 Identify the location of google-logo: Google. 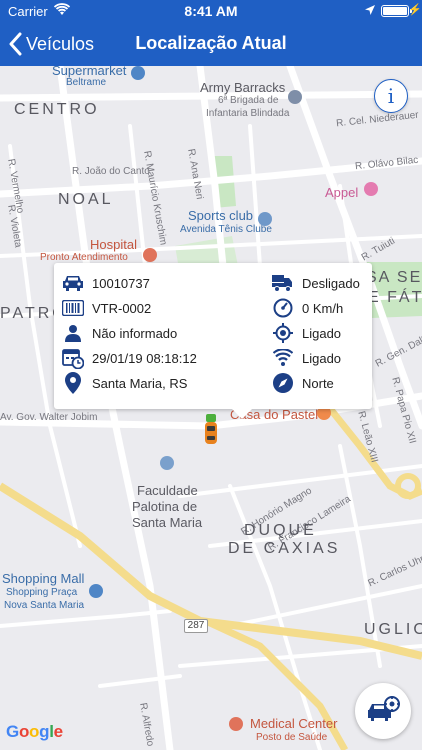
(34, 732).